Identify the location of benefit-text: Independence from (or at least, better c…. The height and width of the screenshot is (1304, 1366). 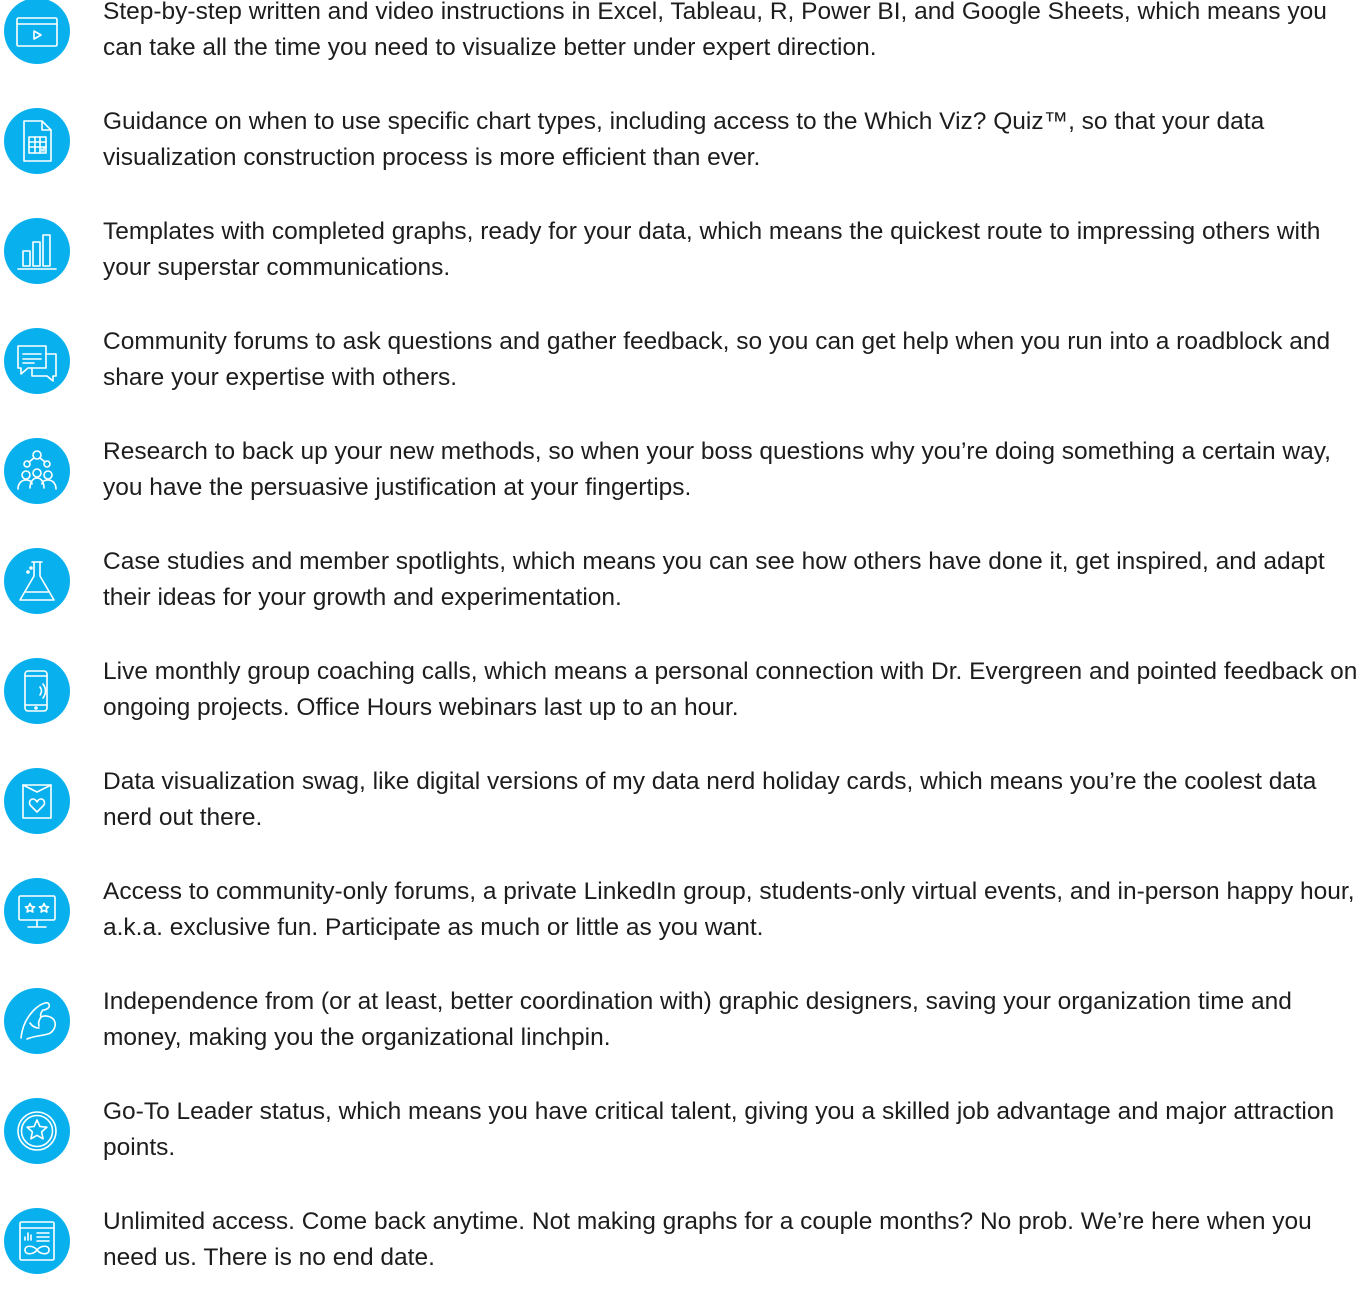
(697, 1019).